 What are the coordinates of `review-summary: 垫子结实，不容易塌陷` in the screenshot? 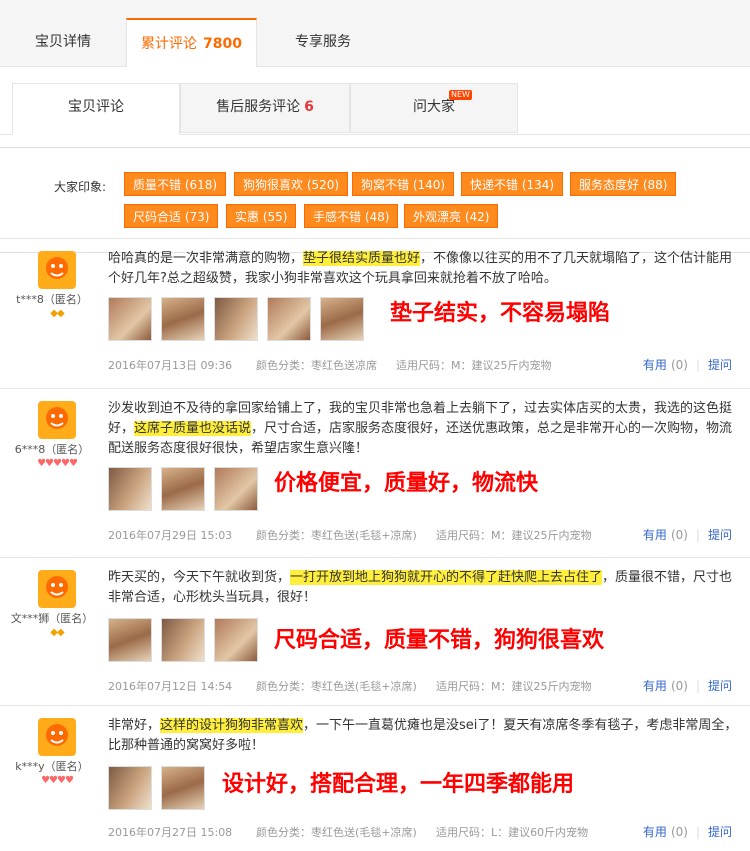 It's located at (500, 313).